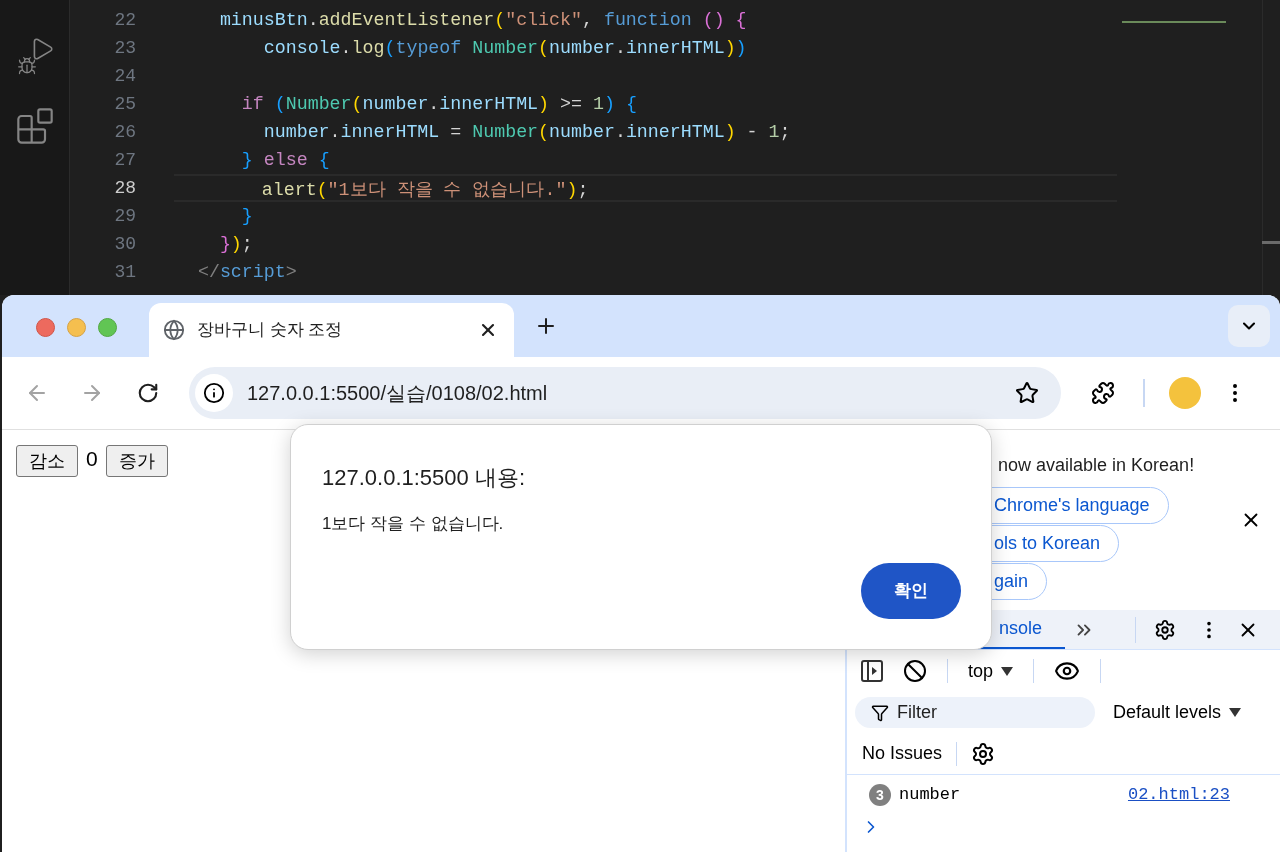 The width and height of the screenshot is (1280, 852). What do you see at coordinates (398, 393) in the screenshot?
I see `url-text: 127.0.0.1:5500/실습/0108/02.html` at bounding box center [398, 393].